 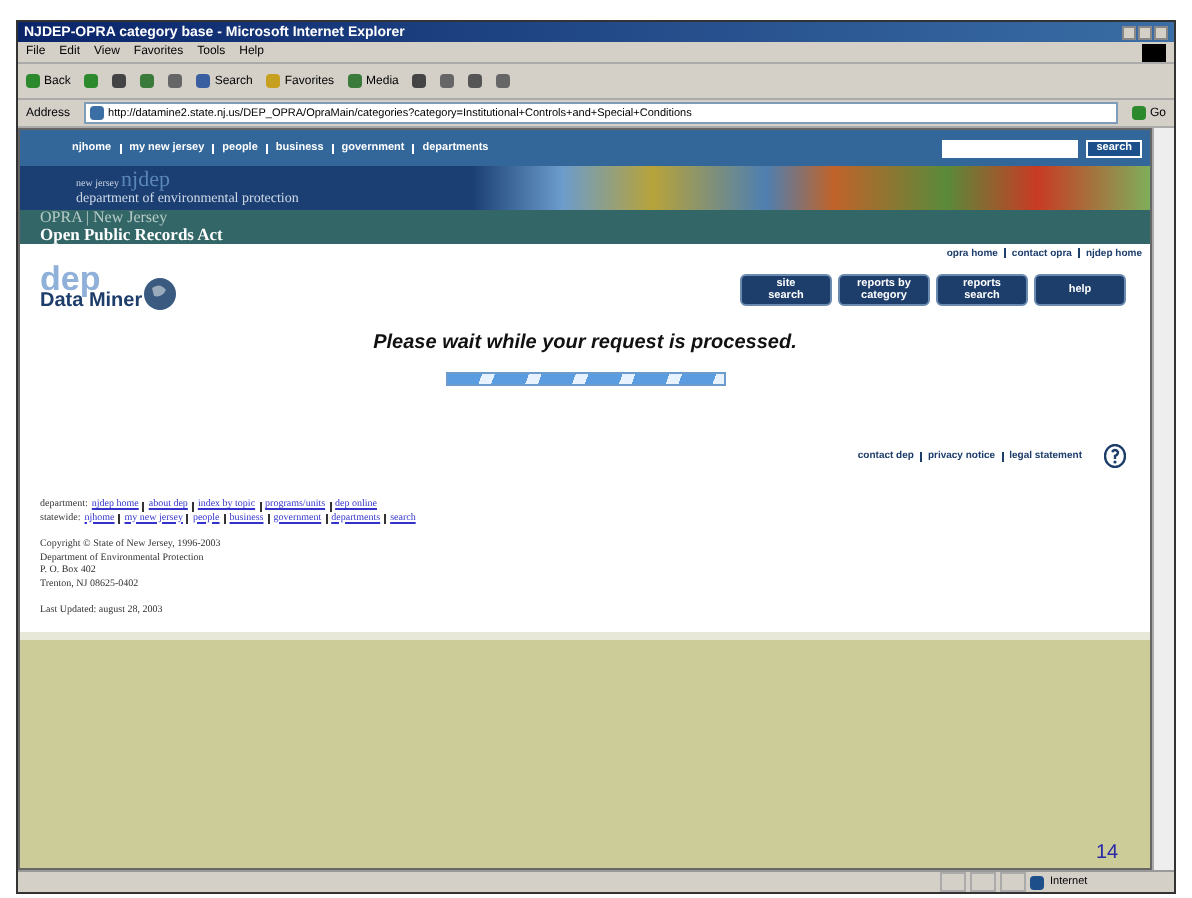 What do you see at coordinates (1010, 148) in the screenshot?
I see `search-field` at bounding box center [1010, 148].